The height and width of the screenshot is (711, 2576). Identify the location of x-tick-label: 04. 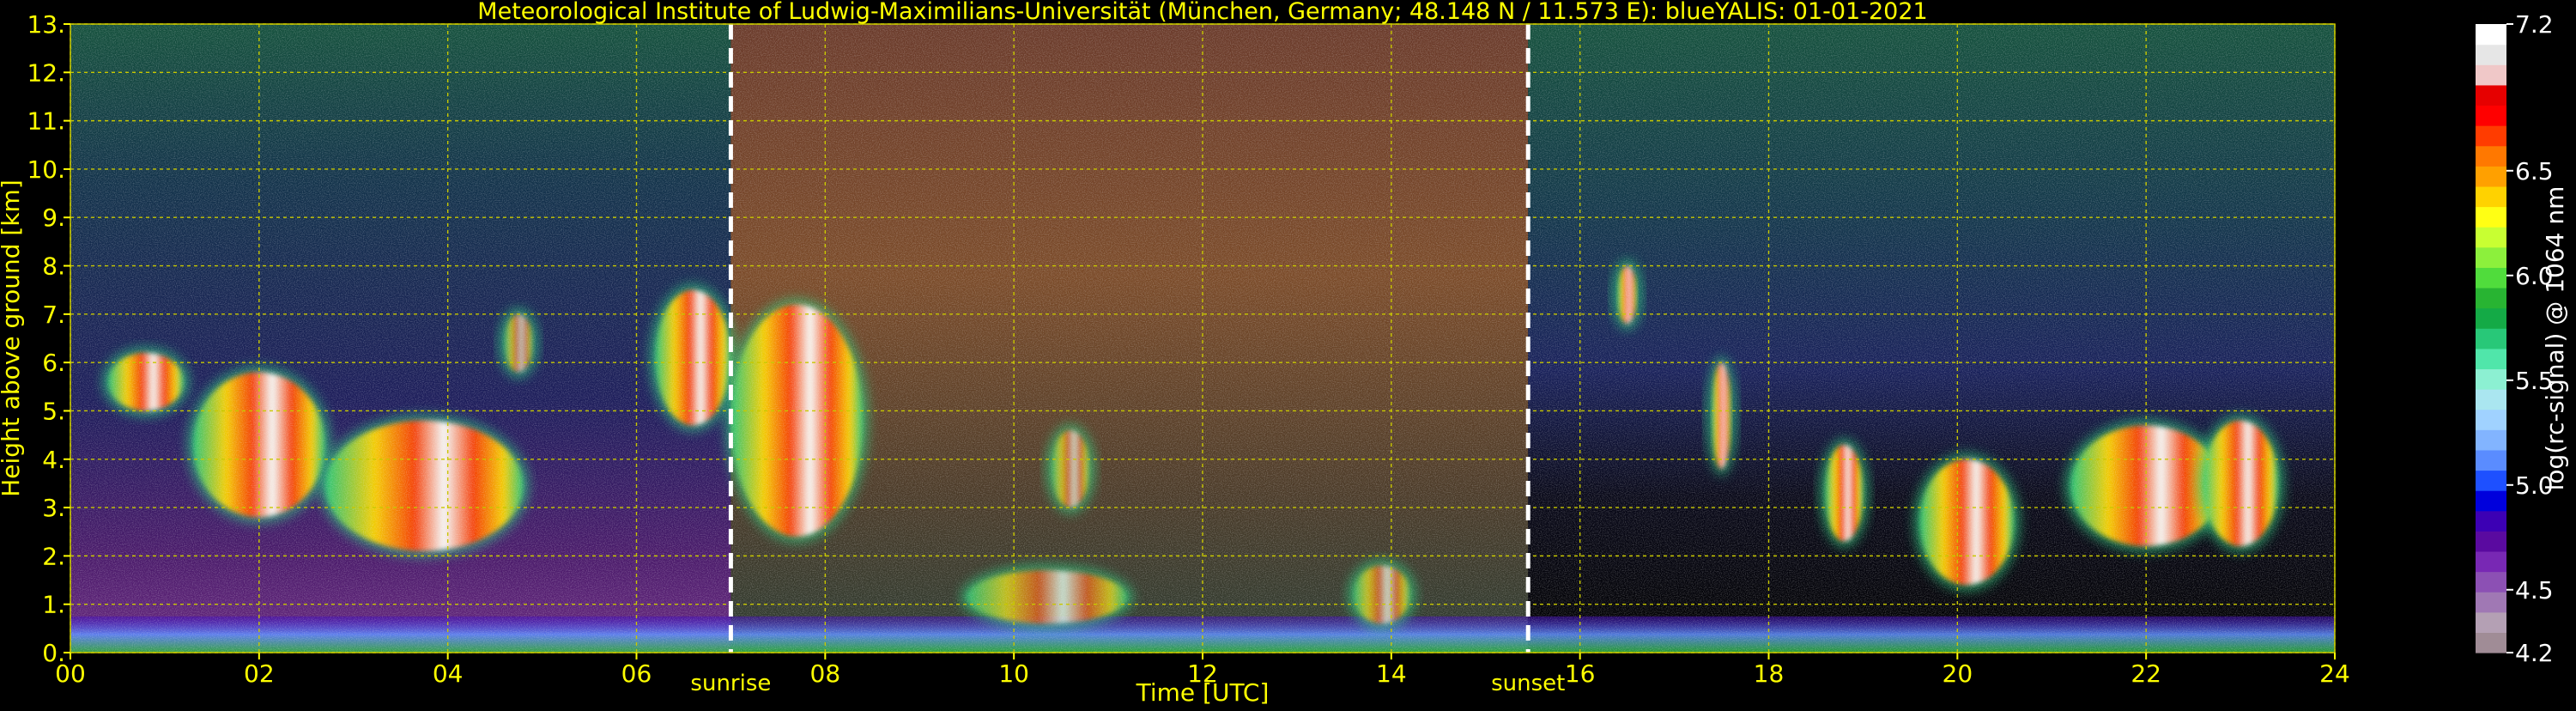
(448, 673).